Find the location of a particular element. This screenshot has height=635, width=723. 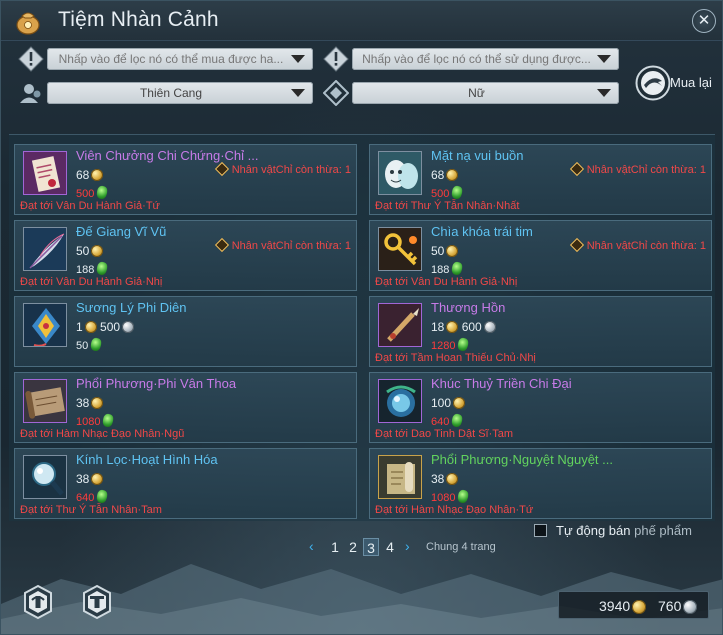

sell-shop-icon is located at coordinates (38, 602).